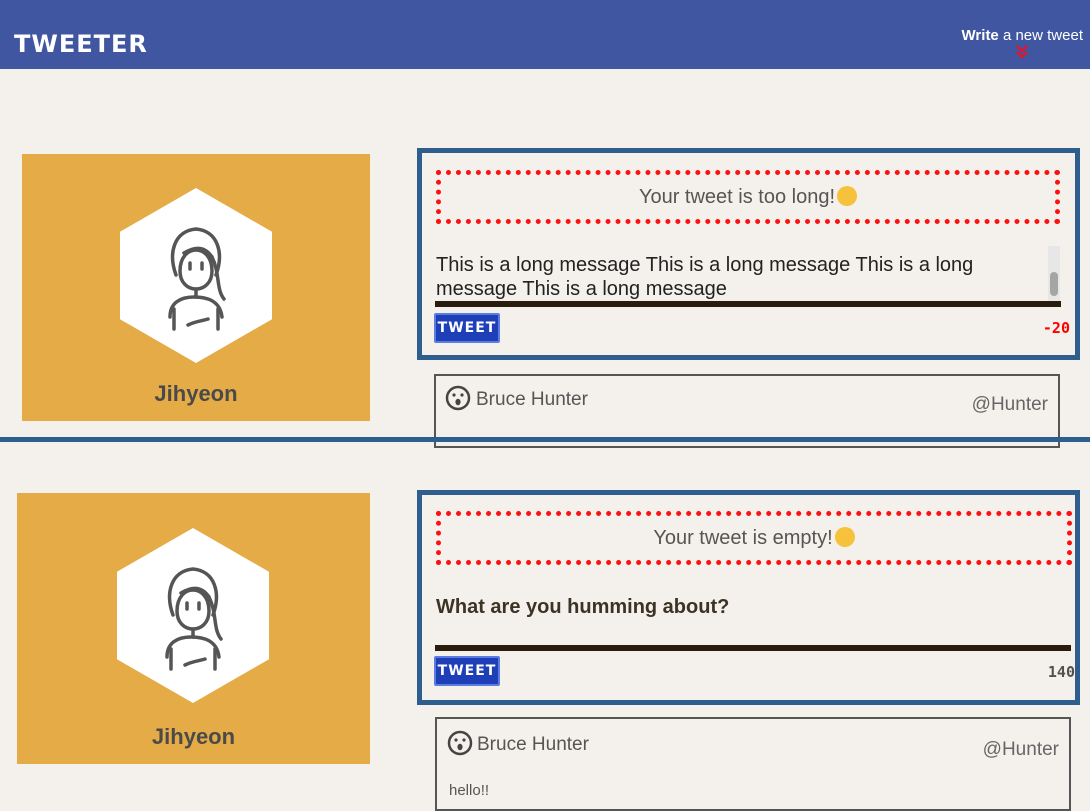  Describe the element at coordinates (1054, 284) in the screenshot. I see `scrollbar-thumb` at that location.